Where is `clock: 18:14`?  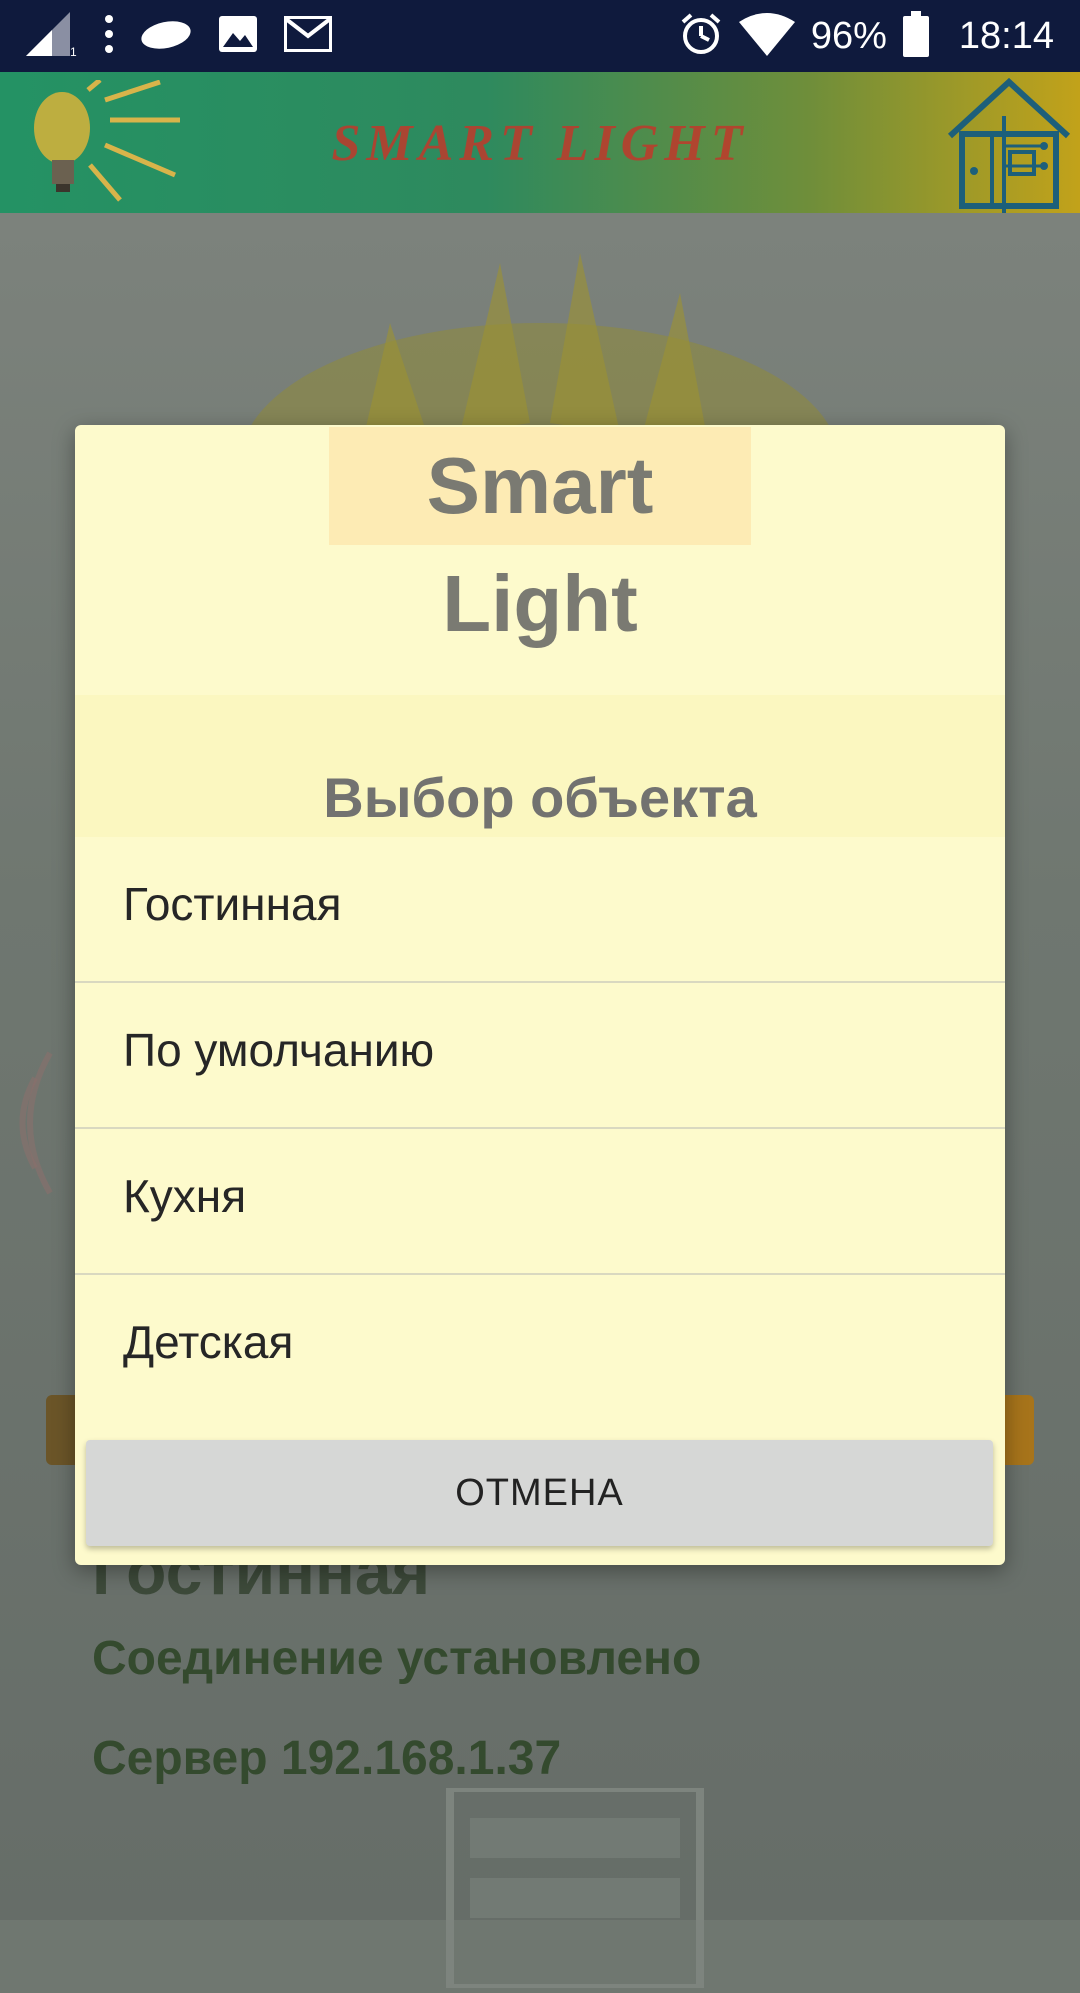
clock: 18:14 is located at coordinates (1006, 35).